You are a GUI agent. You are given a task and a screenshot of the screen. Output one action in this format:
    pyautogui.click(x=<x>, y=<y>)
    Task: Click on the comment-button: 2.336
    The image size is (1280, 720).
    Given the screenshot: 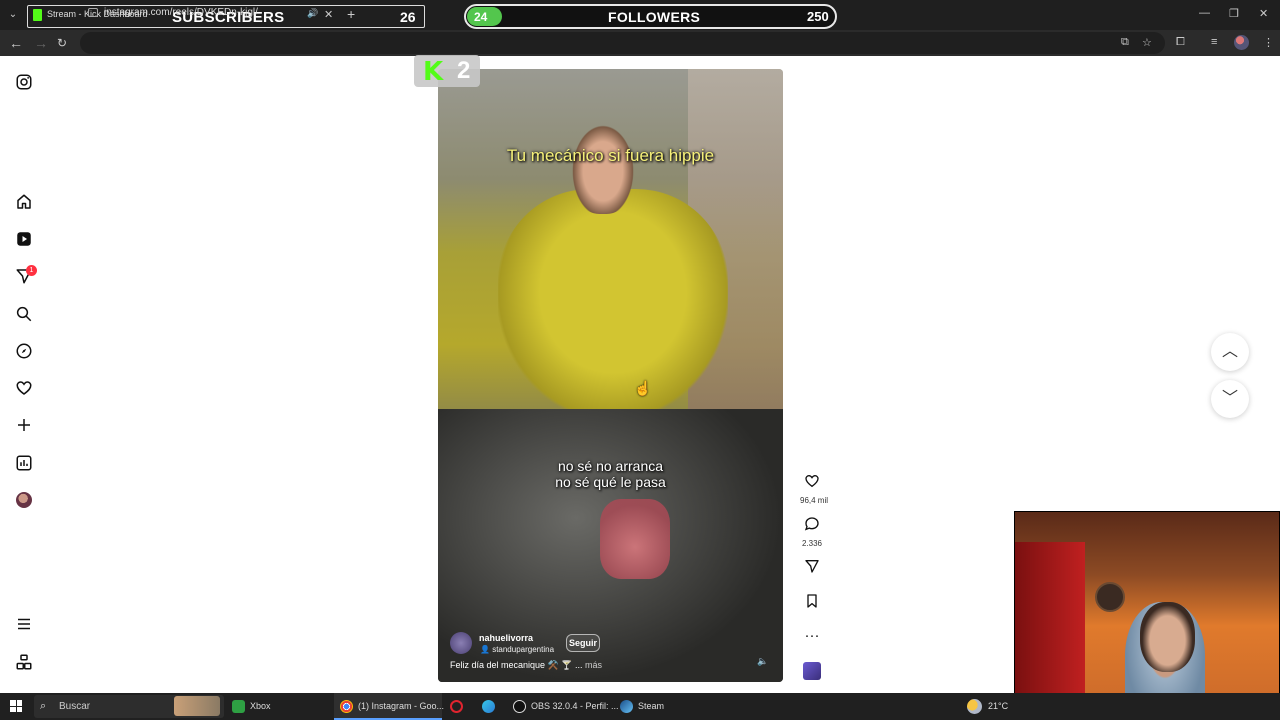 What is the action you would take?
    pyautogui.click(x=812, y=532)
    